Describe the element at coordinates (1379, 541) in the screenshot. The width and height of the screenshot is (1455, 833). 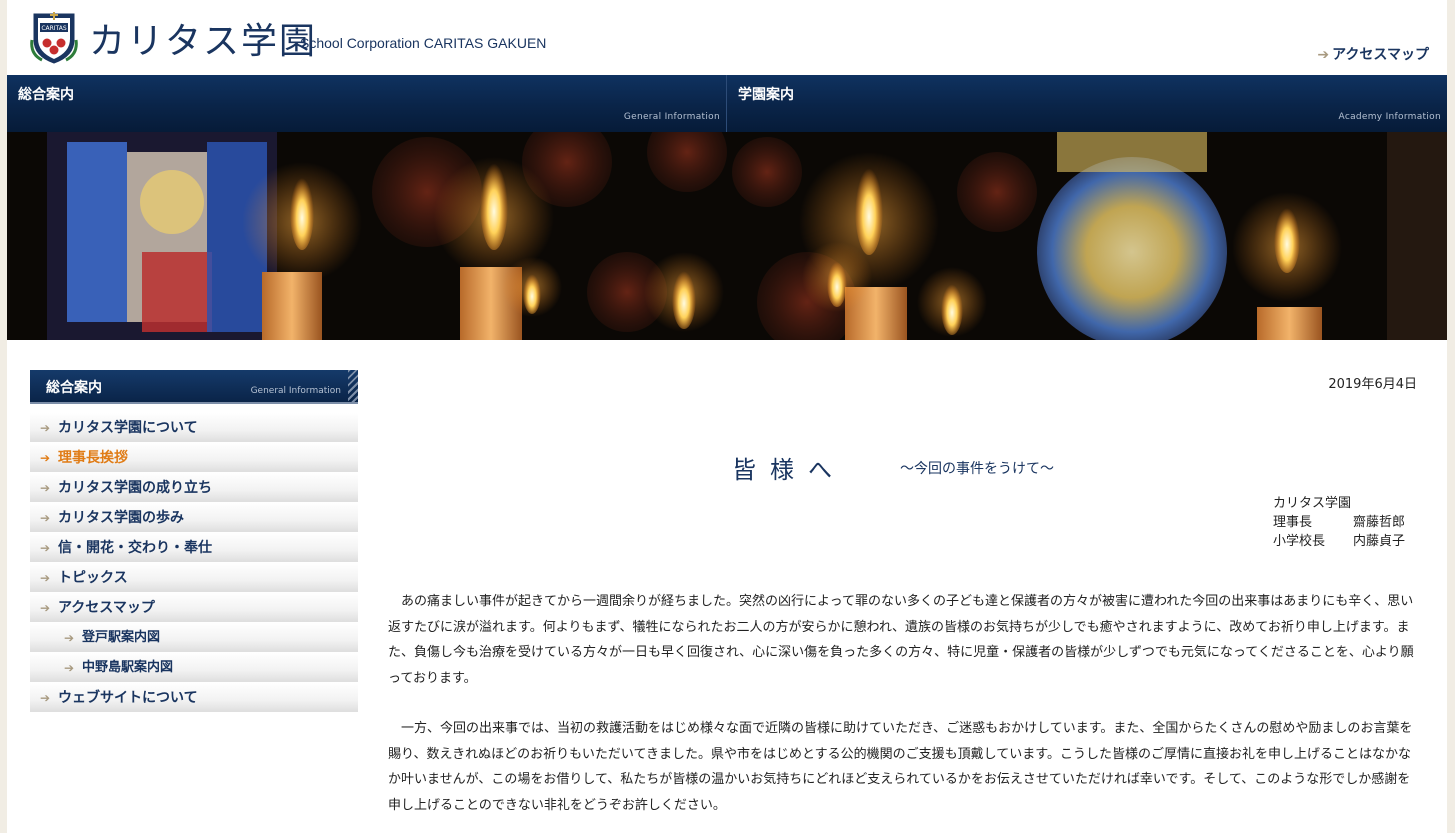
I see `signer-name: 内藤貞子` at that location.